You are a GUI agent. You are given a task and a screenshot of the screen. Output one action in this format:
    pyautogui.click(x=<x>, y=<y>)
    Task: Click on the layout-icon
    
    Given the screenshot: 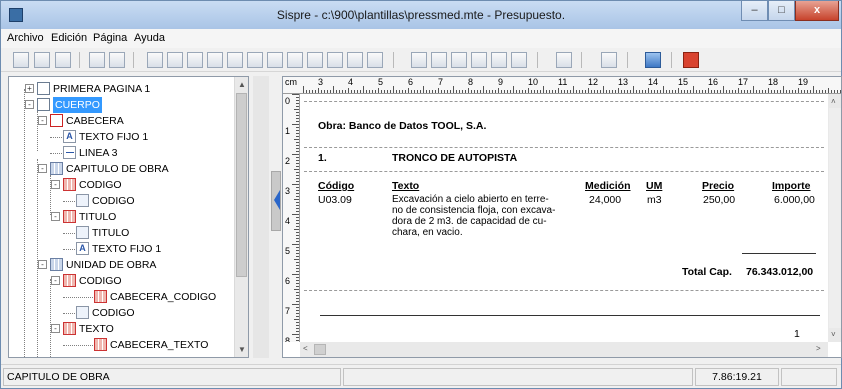 What is the action you would take?
    pyautogui.click(x=195, y=60)
    